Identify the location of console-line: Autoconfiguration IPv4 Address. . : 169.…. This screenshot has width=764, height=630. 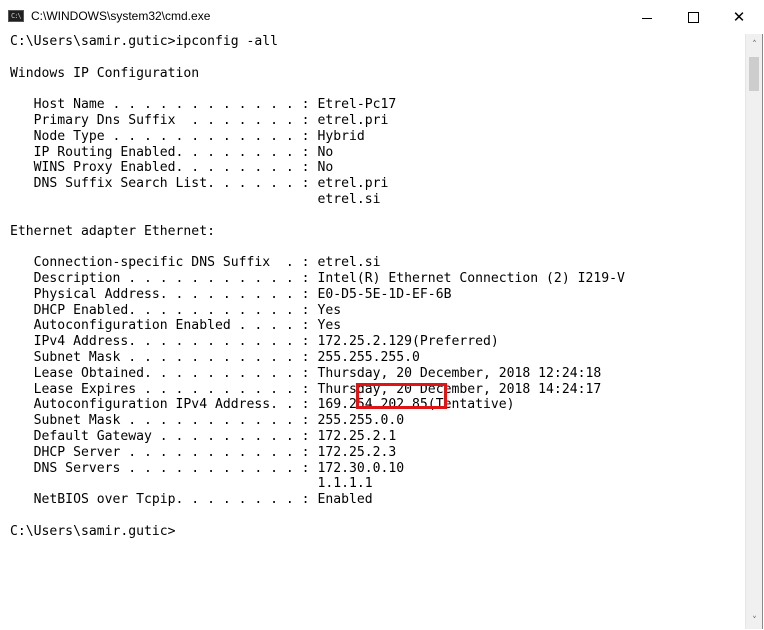
(262, 405).